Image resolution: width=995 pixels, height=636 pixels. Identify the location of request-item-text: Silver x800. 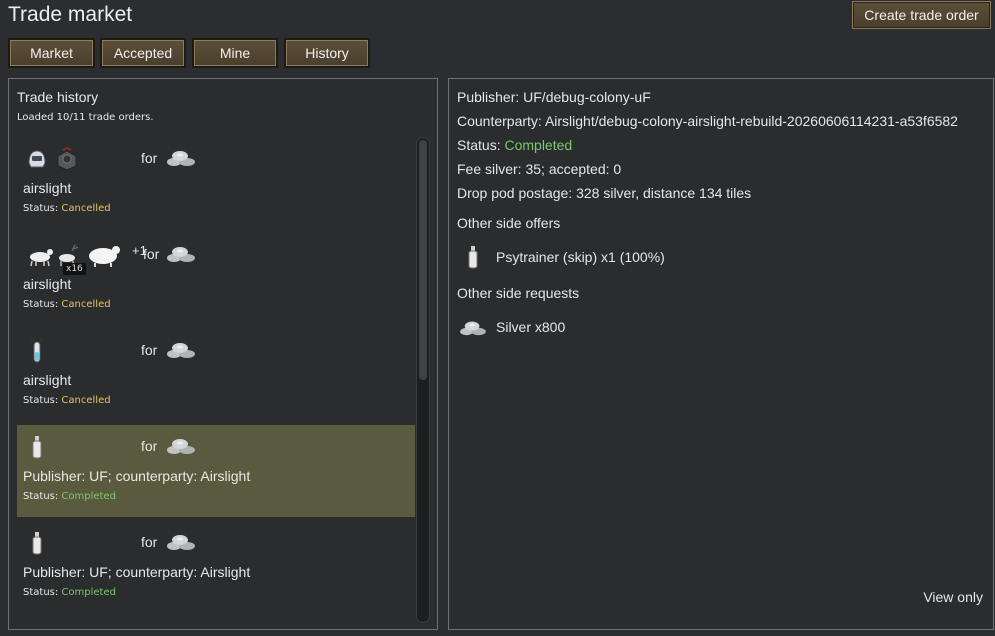
(531, 327).